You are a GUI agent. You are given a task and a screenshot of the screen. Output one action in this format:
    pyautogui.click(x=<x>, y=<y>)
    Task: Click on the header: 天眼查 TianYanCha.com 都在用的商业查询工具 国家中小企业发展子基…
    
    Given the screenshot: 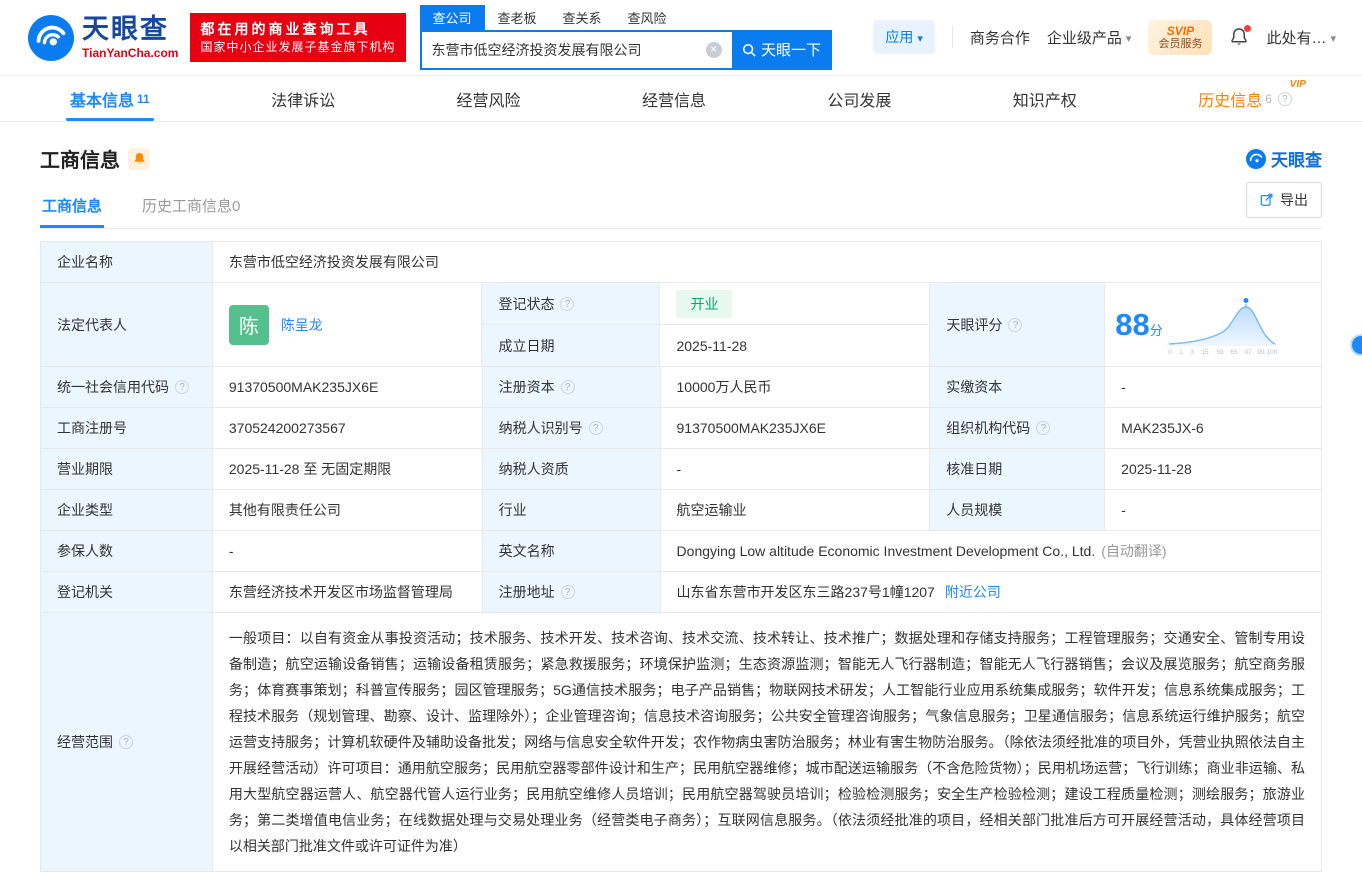 What is the action you would take?
    pyautogui.click(x=681, y=38)
    